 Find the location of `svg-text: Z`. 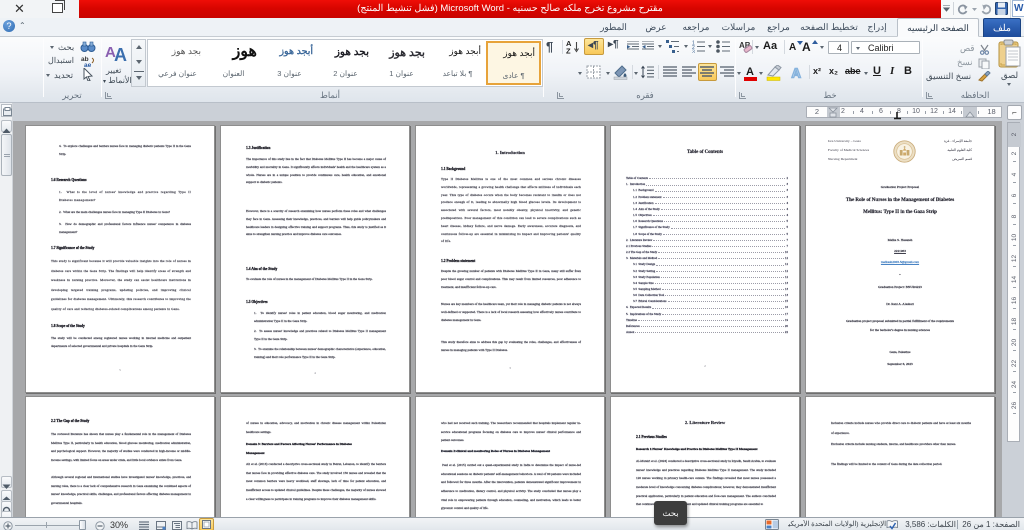

svg-text: Z is located at coordinates (568, 51).